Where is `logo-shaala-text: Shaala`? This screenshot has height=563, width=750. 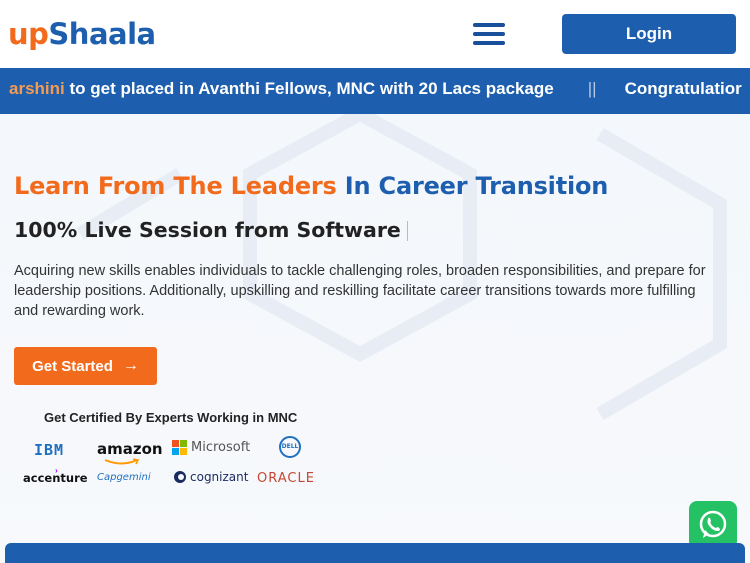
logo-shaala-text: Shaala is located at coordinates (102, 34).